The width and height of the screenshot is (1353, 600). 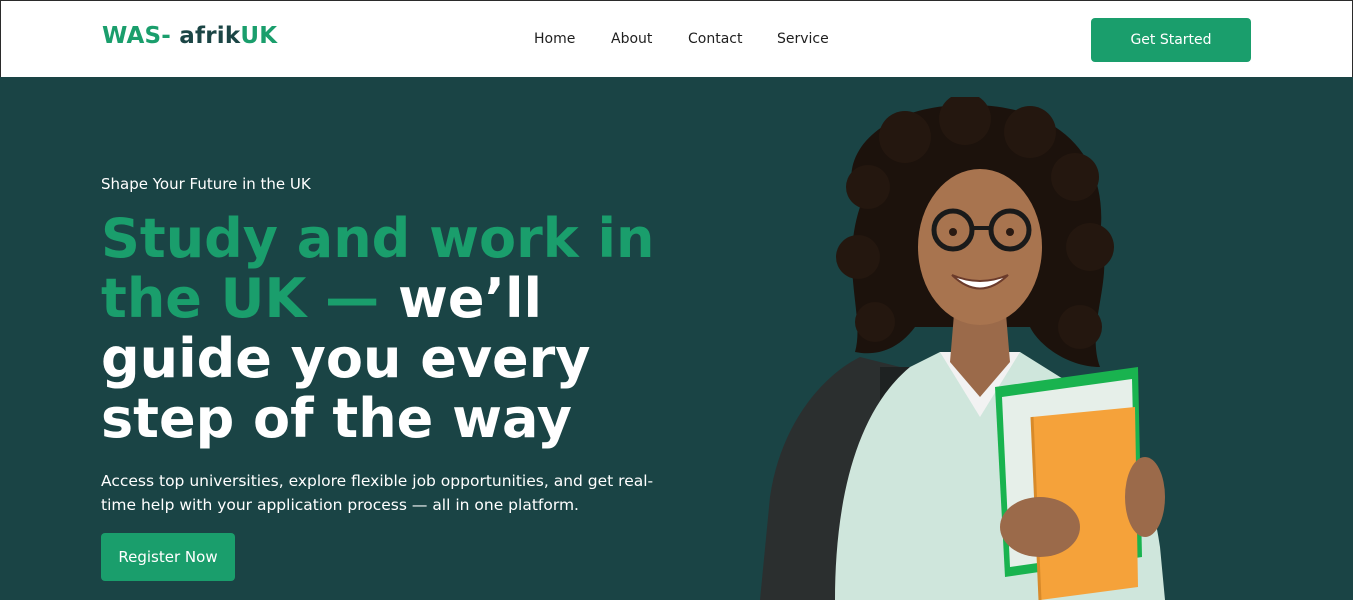 What do you see at coordinates (1171, 40) in the screenshot?
I see `get-started-button: Get Started` at bounding box center [1171, 40].